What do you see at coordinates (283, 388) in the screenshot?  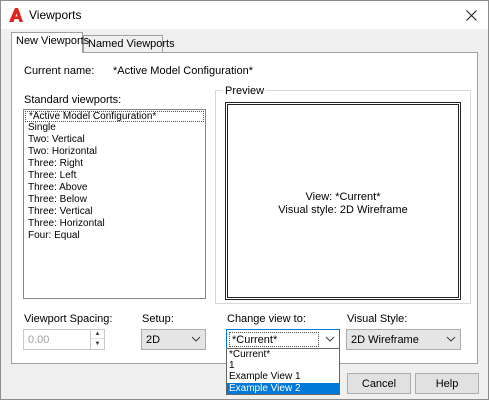 I see `dropdown-option: Example View 2` at bounding box center [283, 388].